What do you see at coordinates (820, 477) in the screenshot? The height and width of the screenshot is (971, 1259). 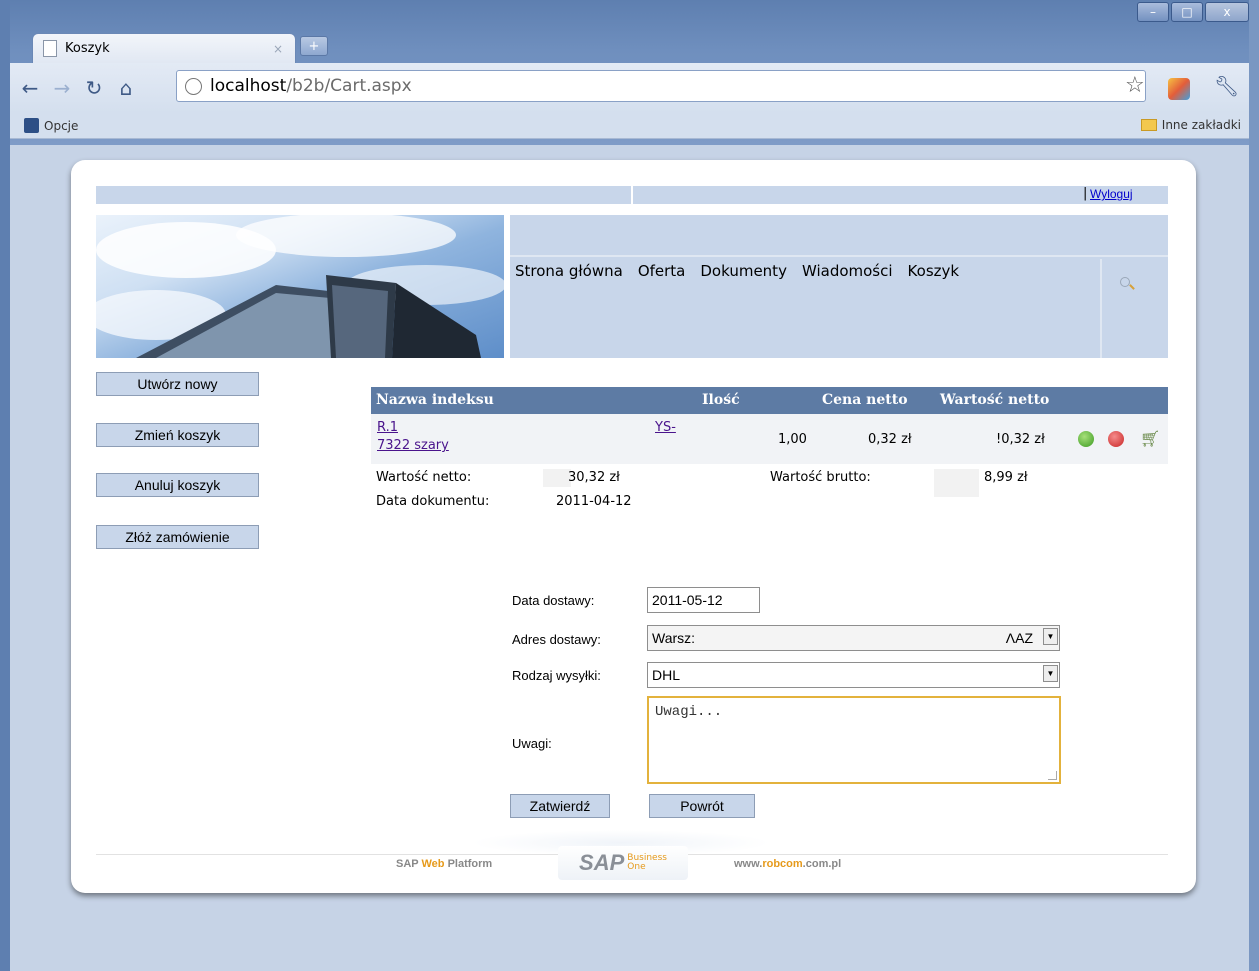 I see `gross-total-label: Wartość brutto:` at bounding box center [820, 477].